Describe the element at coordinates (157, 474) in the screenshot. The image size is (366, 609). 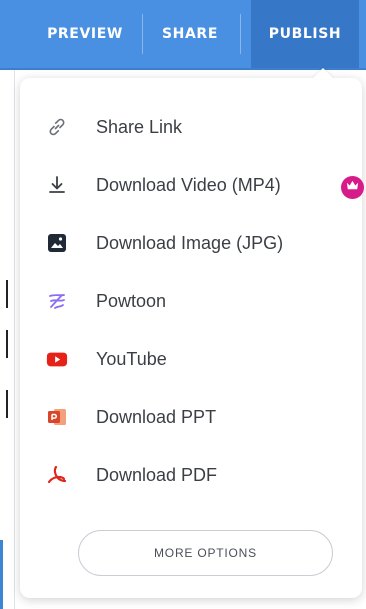
I see `menu-item-label: Download PDF` at that location.